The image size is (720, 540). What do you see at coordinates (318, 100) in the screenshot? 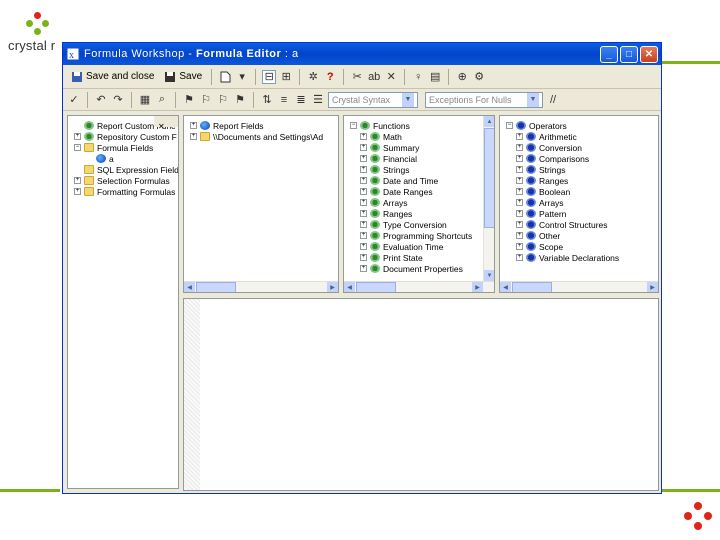
I see `show-operators-icon: ☰` at bounding box center [318, 100].